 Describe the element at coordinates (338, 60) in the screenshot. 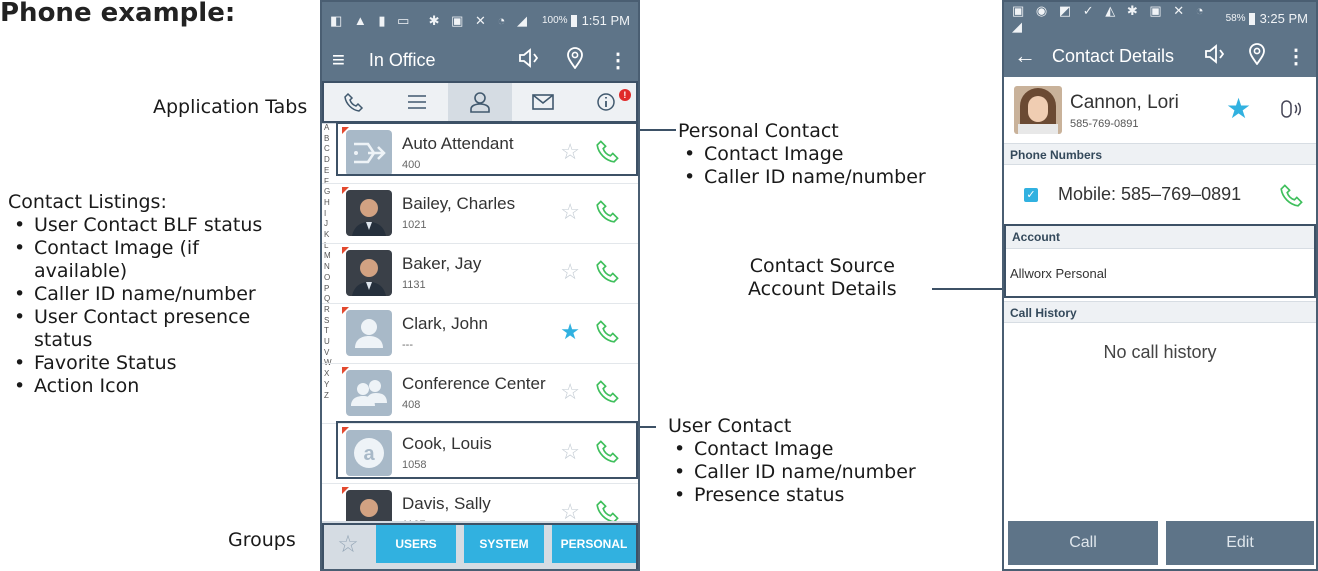

I see `menu-icon: ≡` at that location.